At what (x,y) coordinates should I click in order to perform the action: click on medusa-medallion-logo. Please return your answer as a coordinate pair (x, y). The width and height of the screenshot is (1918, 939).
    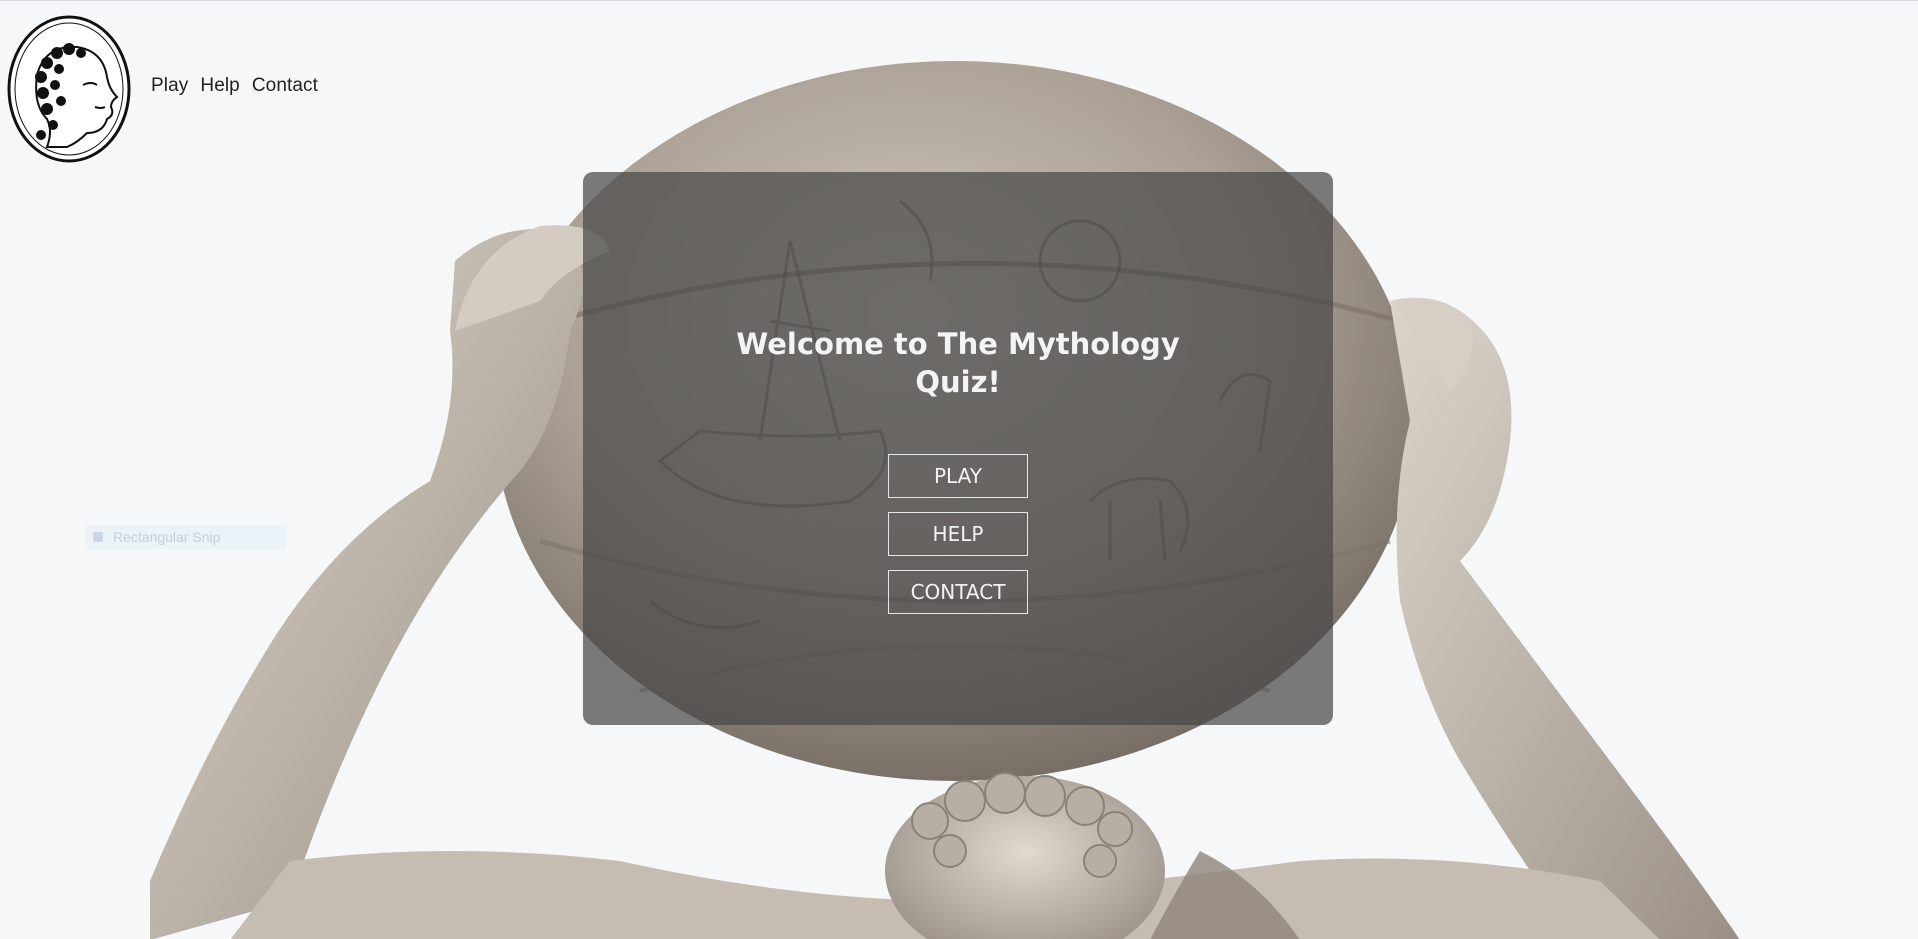
    Looking at the image, I should click on (69, 89).